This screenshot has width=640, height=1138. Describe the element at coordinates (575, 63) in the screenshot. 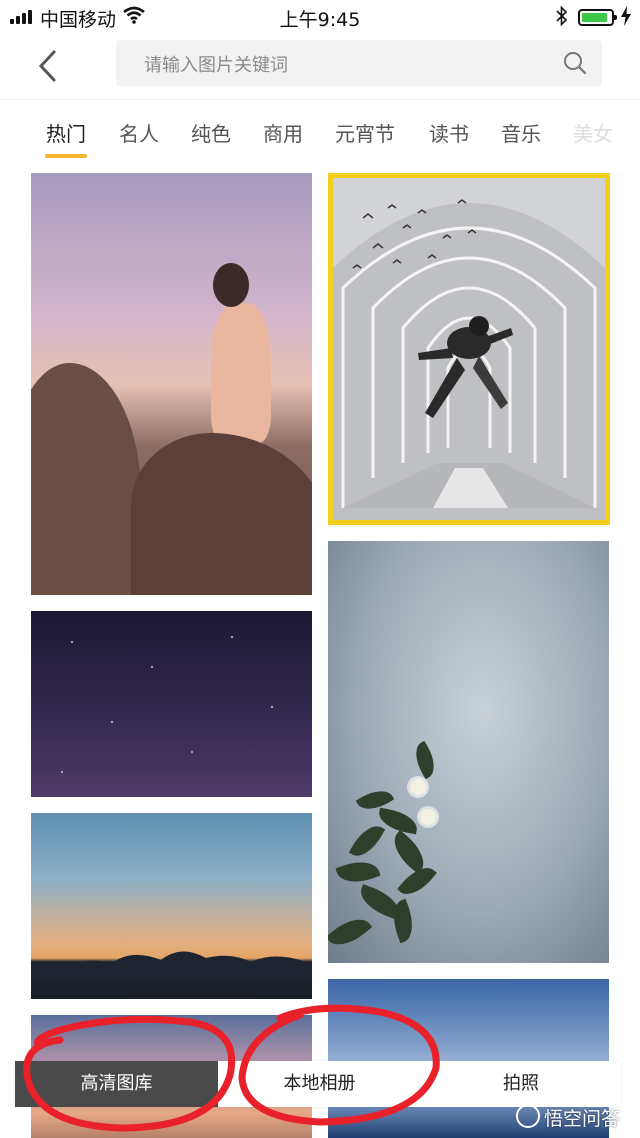

I see `search-icon` at that location.